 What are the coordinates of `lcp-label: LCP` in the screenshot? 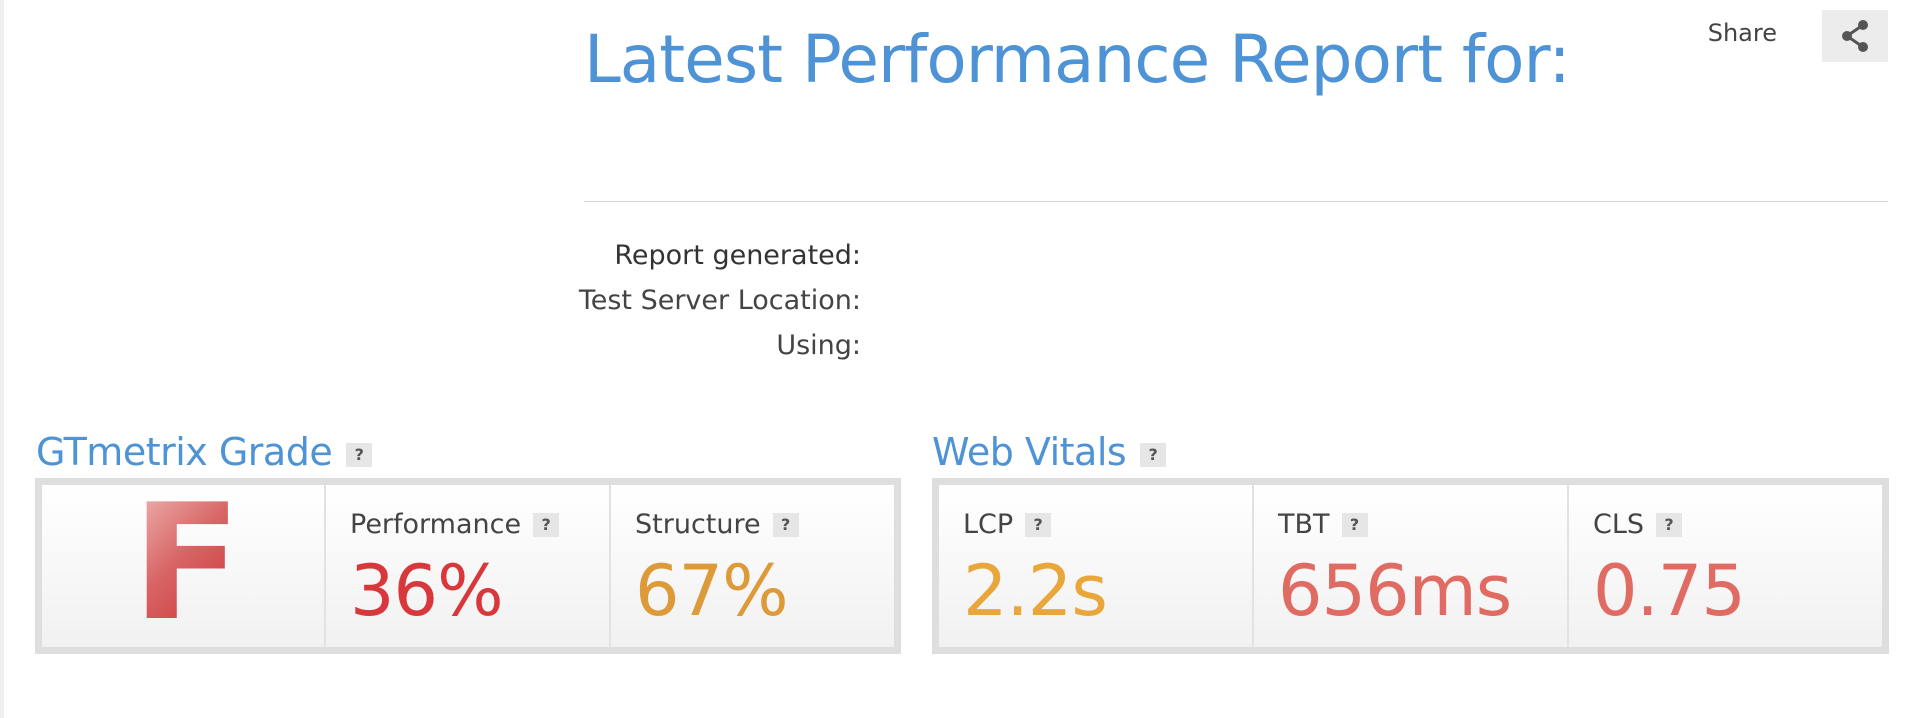 It's located at (988, 524).